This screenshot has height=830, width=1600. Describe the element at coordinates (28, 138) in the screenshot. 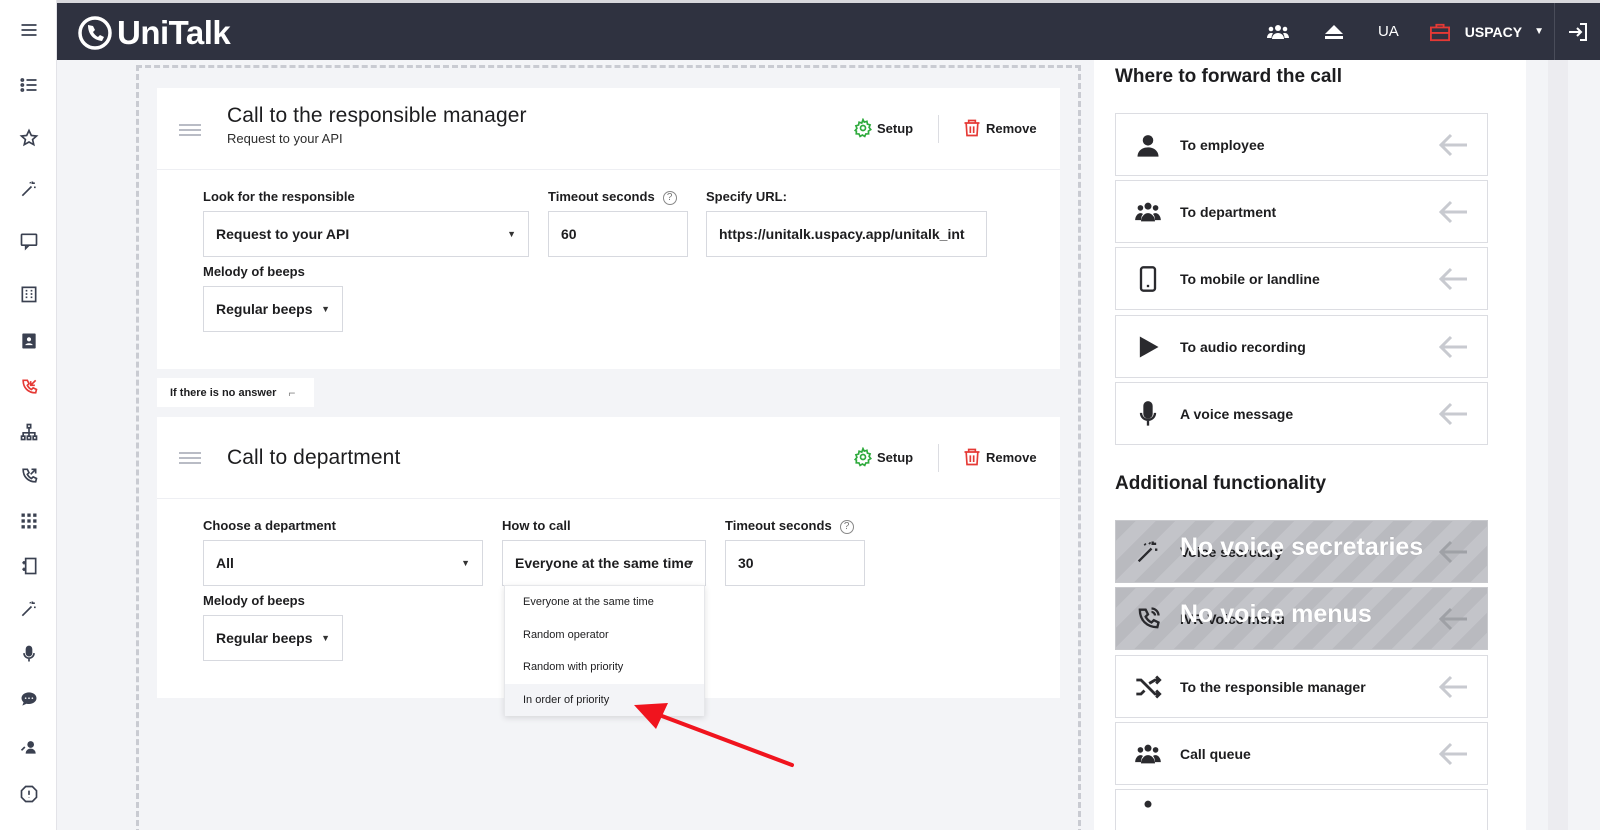

I see `star-icon` at that location.